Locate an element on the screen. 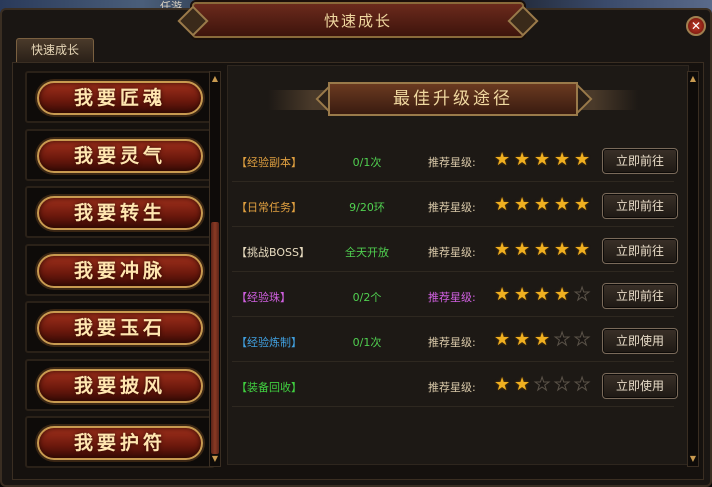  menu-button-3: 我要转生 is located at coordinates (120, 212).